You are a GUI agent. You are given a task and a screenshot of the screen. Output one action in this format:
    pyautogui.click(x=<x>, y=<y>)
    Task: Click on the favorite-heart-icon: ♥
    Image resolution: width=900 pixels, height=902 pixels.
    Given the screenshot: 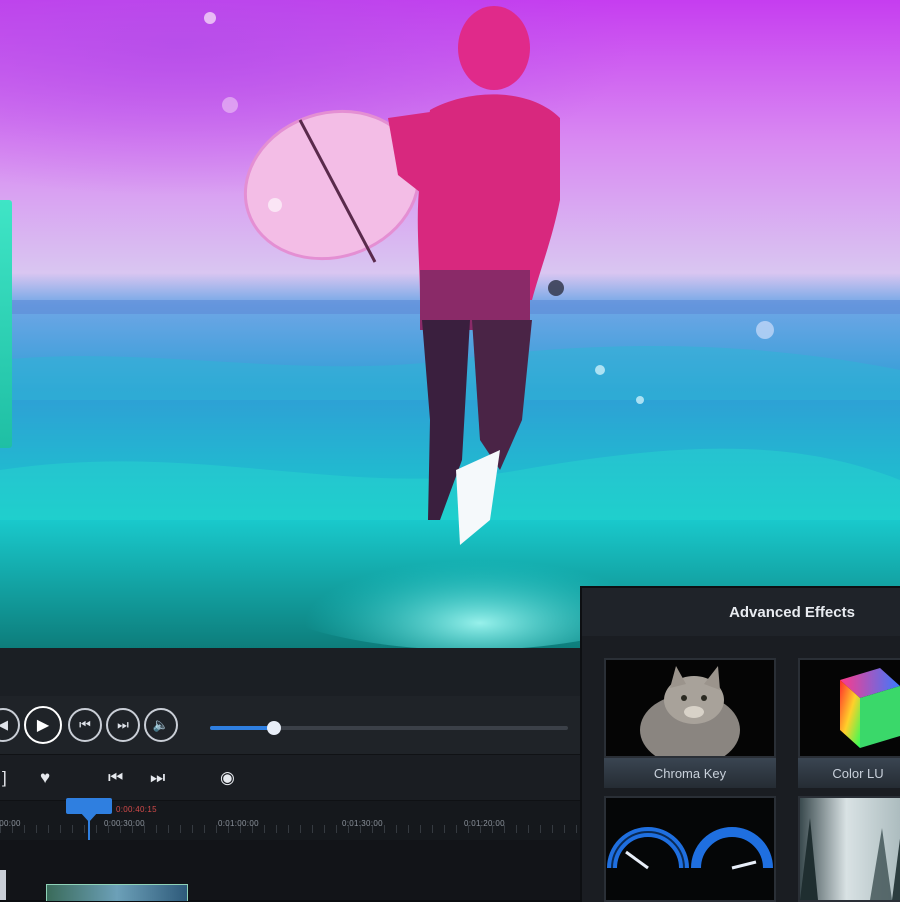 What is the action you would take?
    pyautogui.click(x=45, y=778)
    